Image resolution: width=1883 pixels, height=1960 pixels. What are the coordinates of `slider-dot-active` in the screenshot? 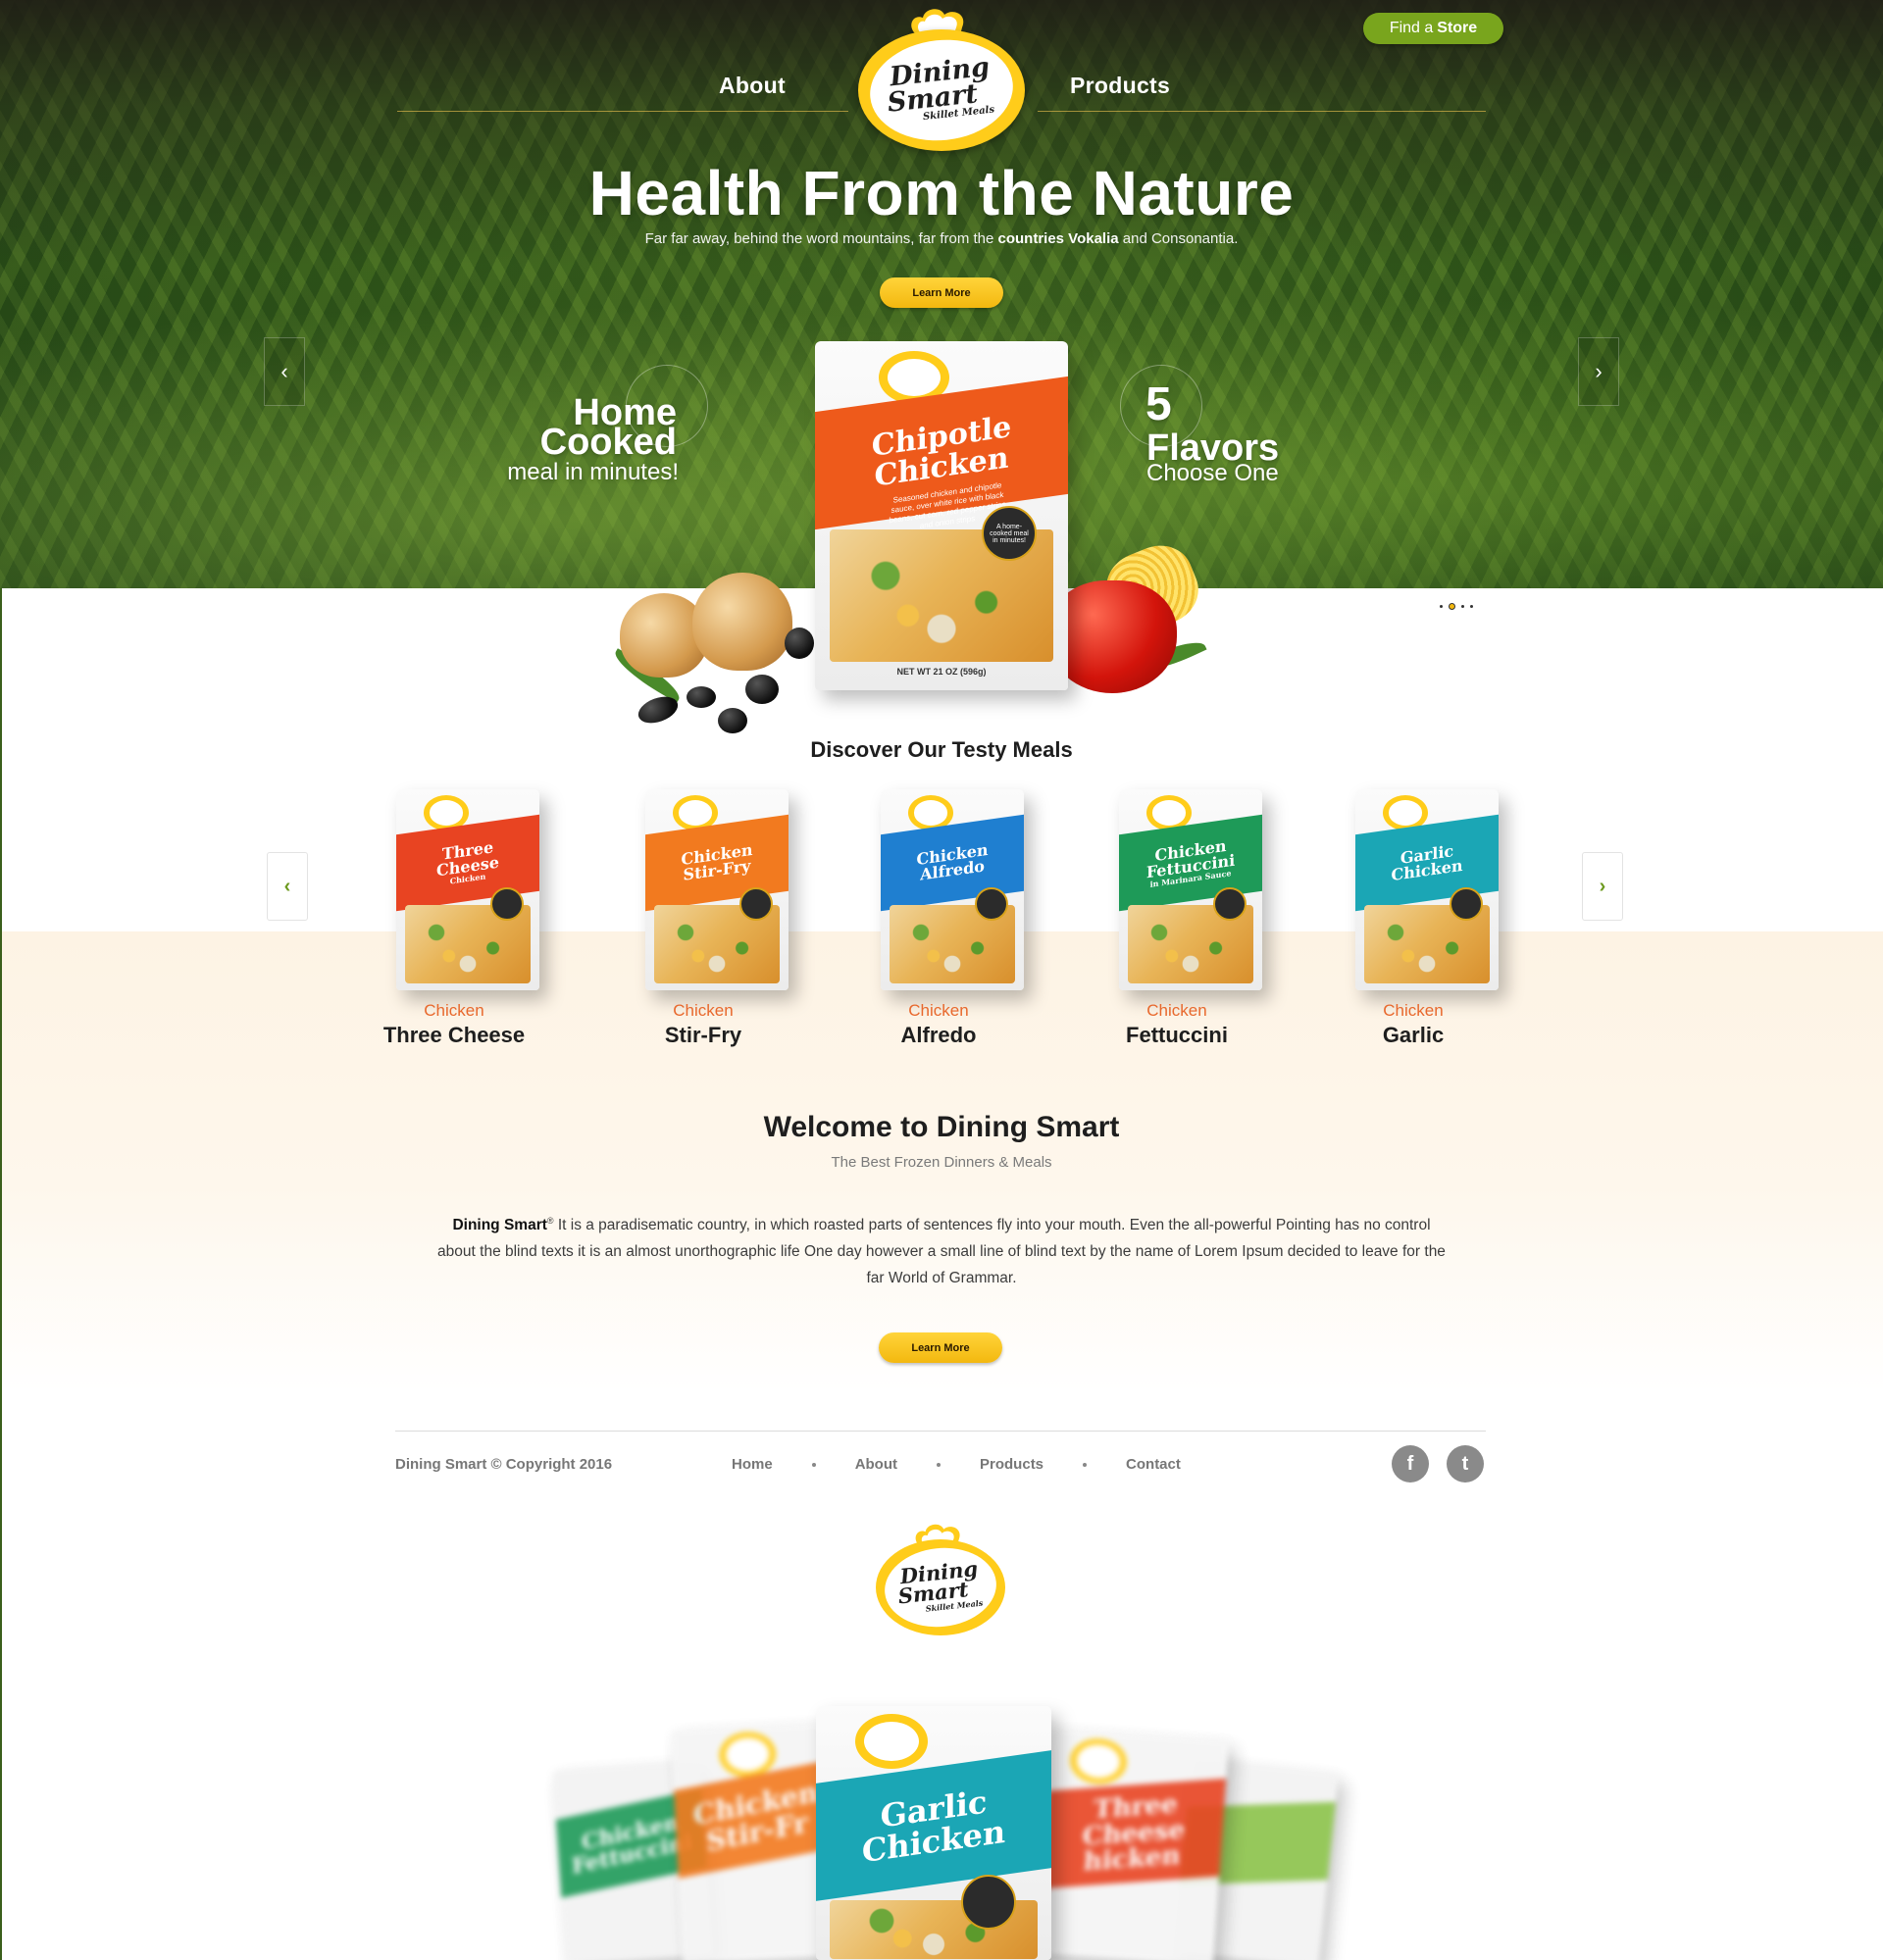 It's located at (1452, 606).